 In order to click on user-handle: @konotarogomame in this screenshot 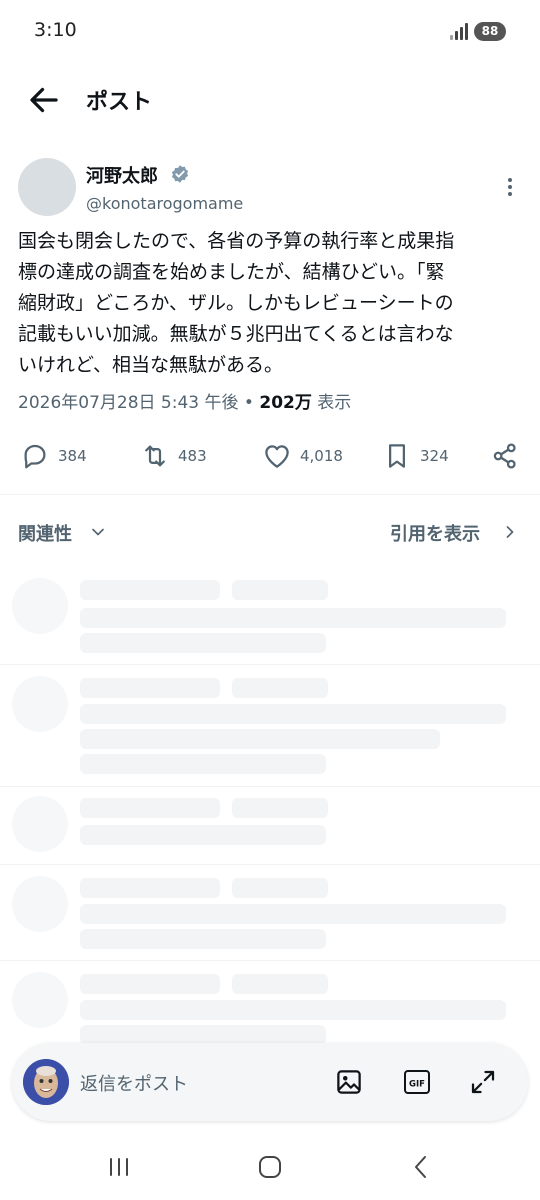, I will do `click(164, 203)`.